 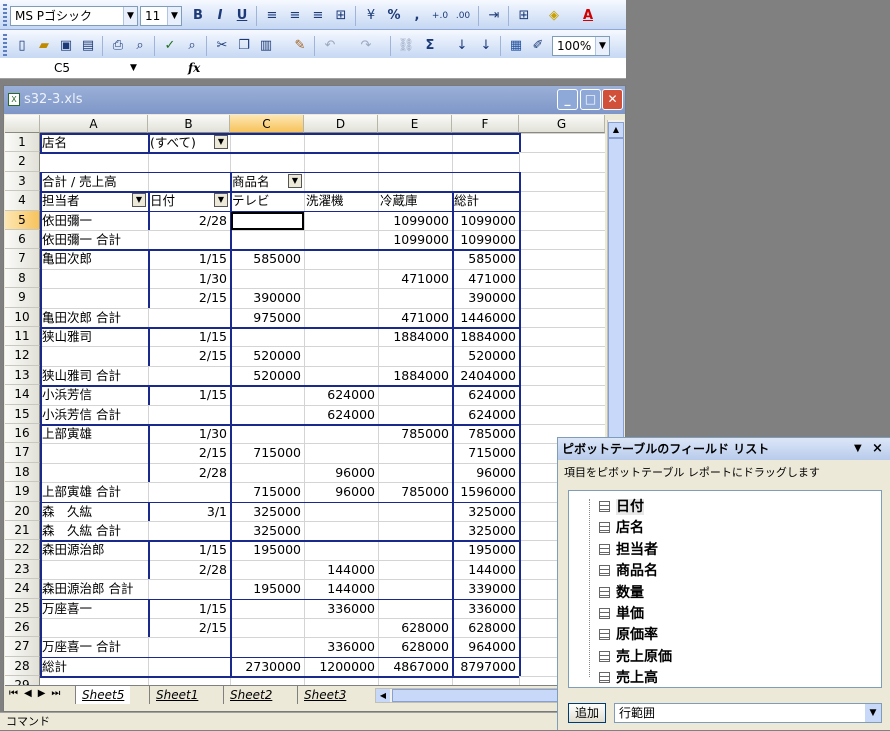 What do you see at coordinates (268, 472) in the screenshot?
I see `cell-c18` at bounding box center [268, 472].